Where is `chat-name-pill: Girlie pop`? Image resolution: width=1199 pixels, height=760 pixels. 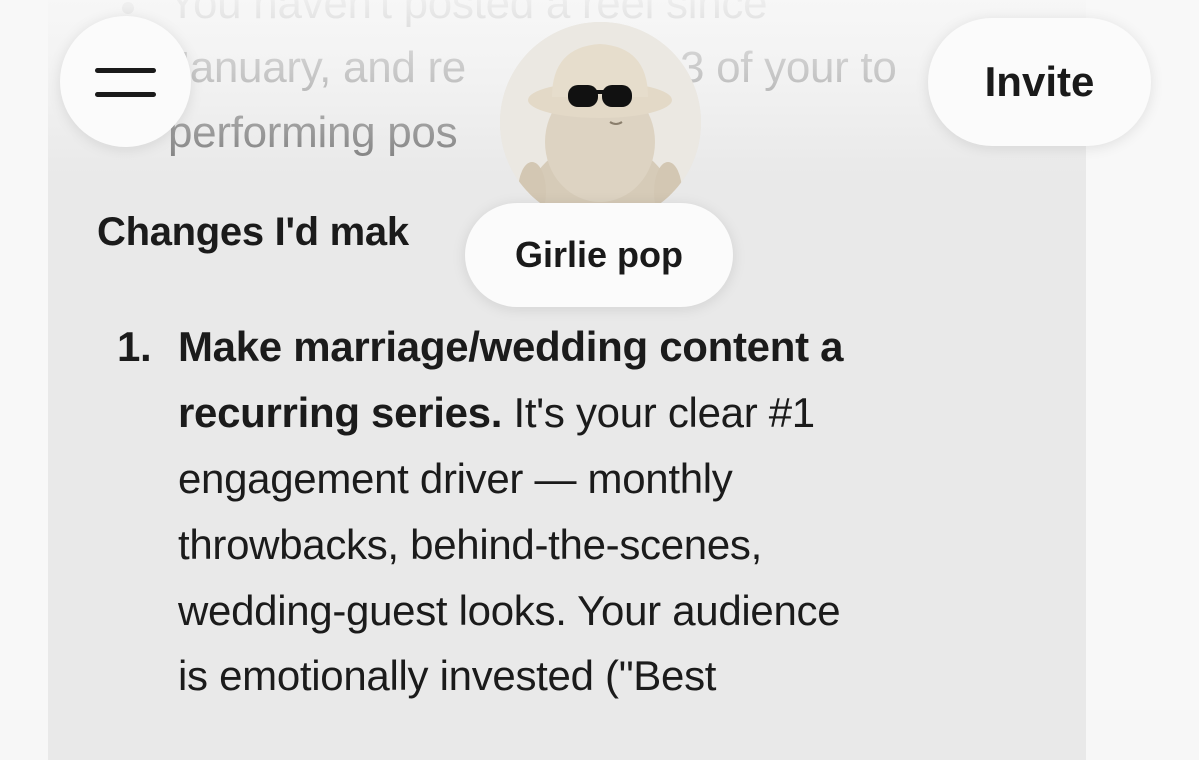 chat-name-pill: Girlie pop is located at coordinates (599, 255).